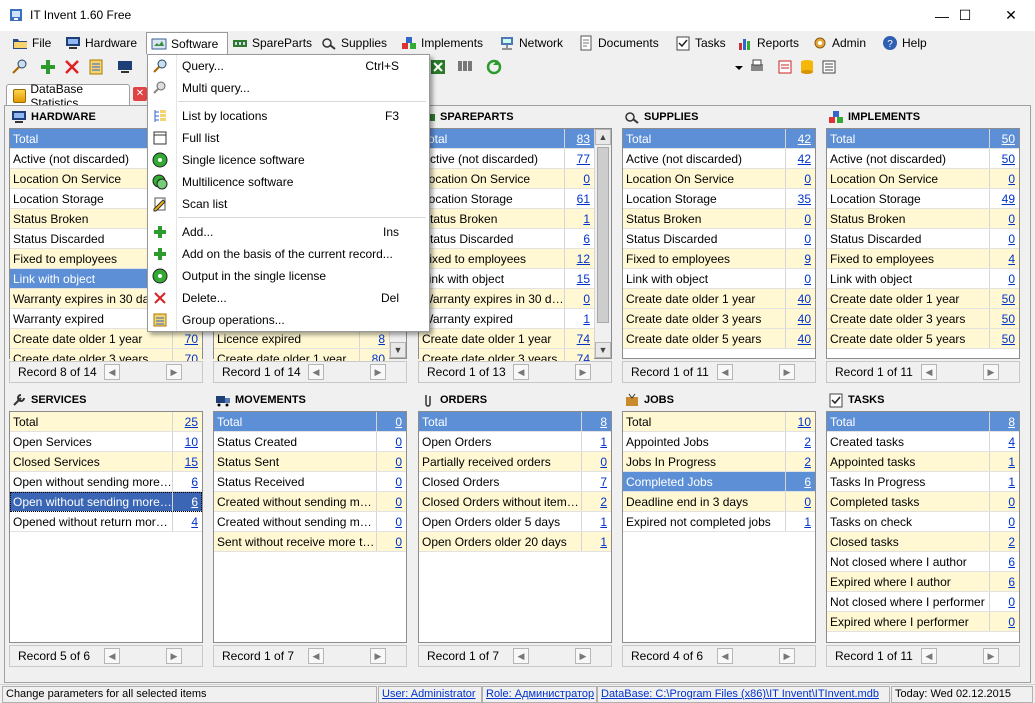  I want to click on maximize-button: ☐, so click(965, 15).